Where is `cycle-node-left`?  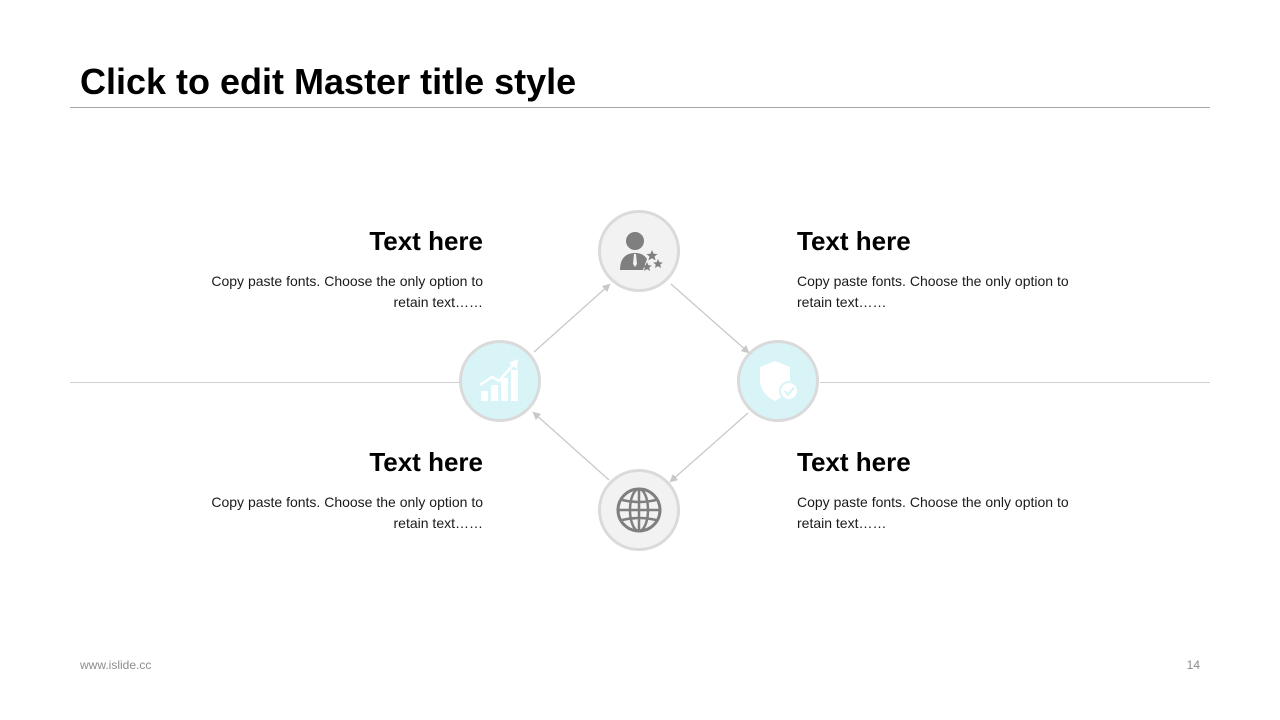 cycle-node-left is located at coordinates (500, 381).